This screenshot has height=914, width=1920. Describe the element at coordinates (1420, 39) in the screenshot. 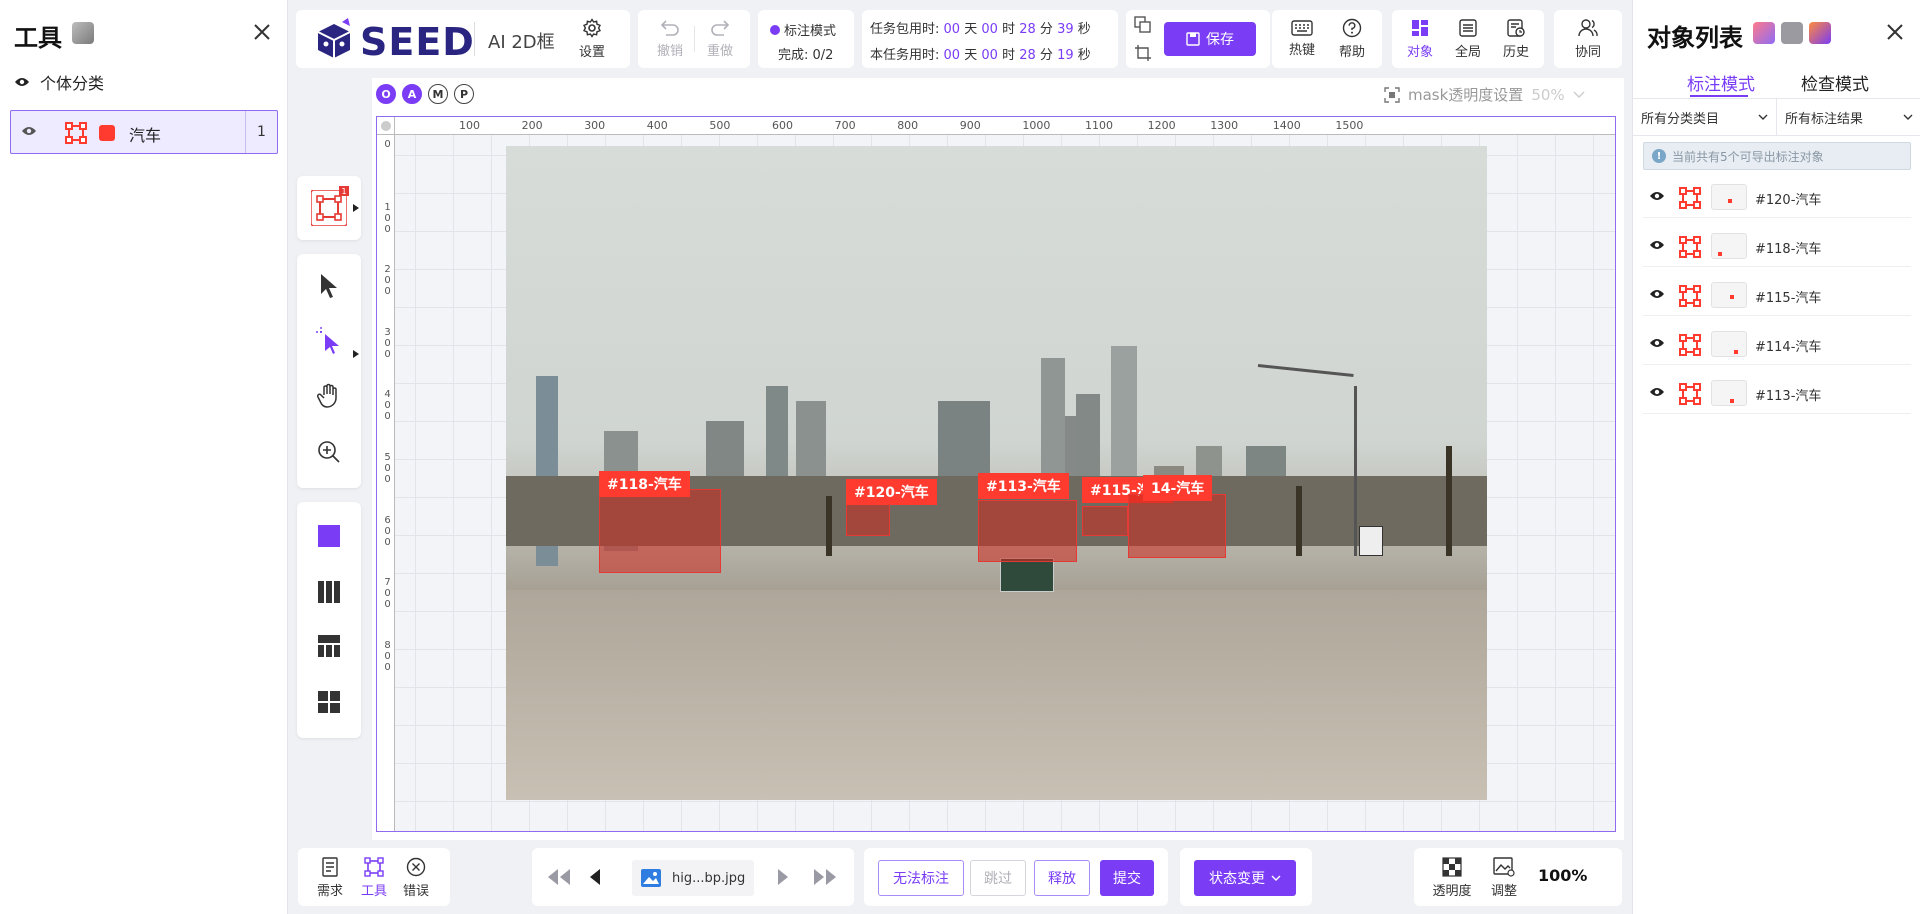

I see `view-object-button: 对象` at that location.